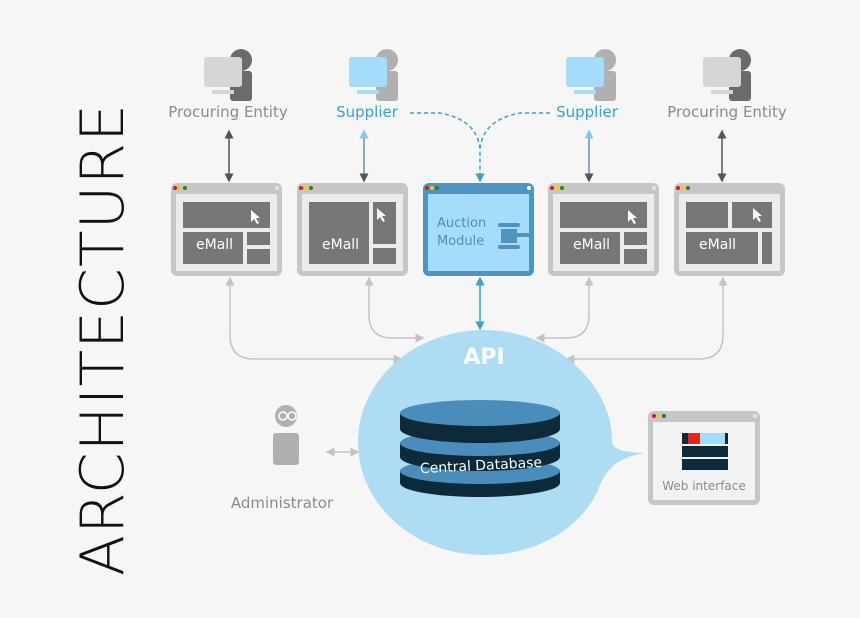 Image resolution: width=860 pixels, height=618 pixels. I want to click on api-label: API, so click(484, 357).